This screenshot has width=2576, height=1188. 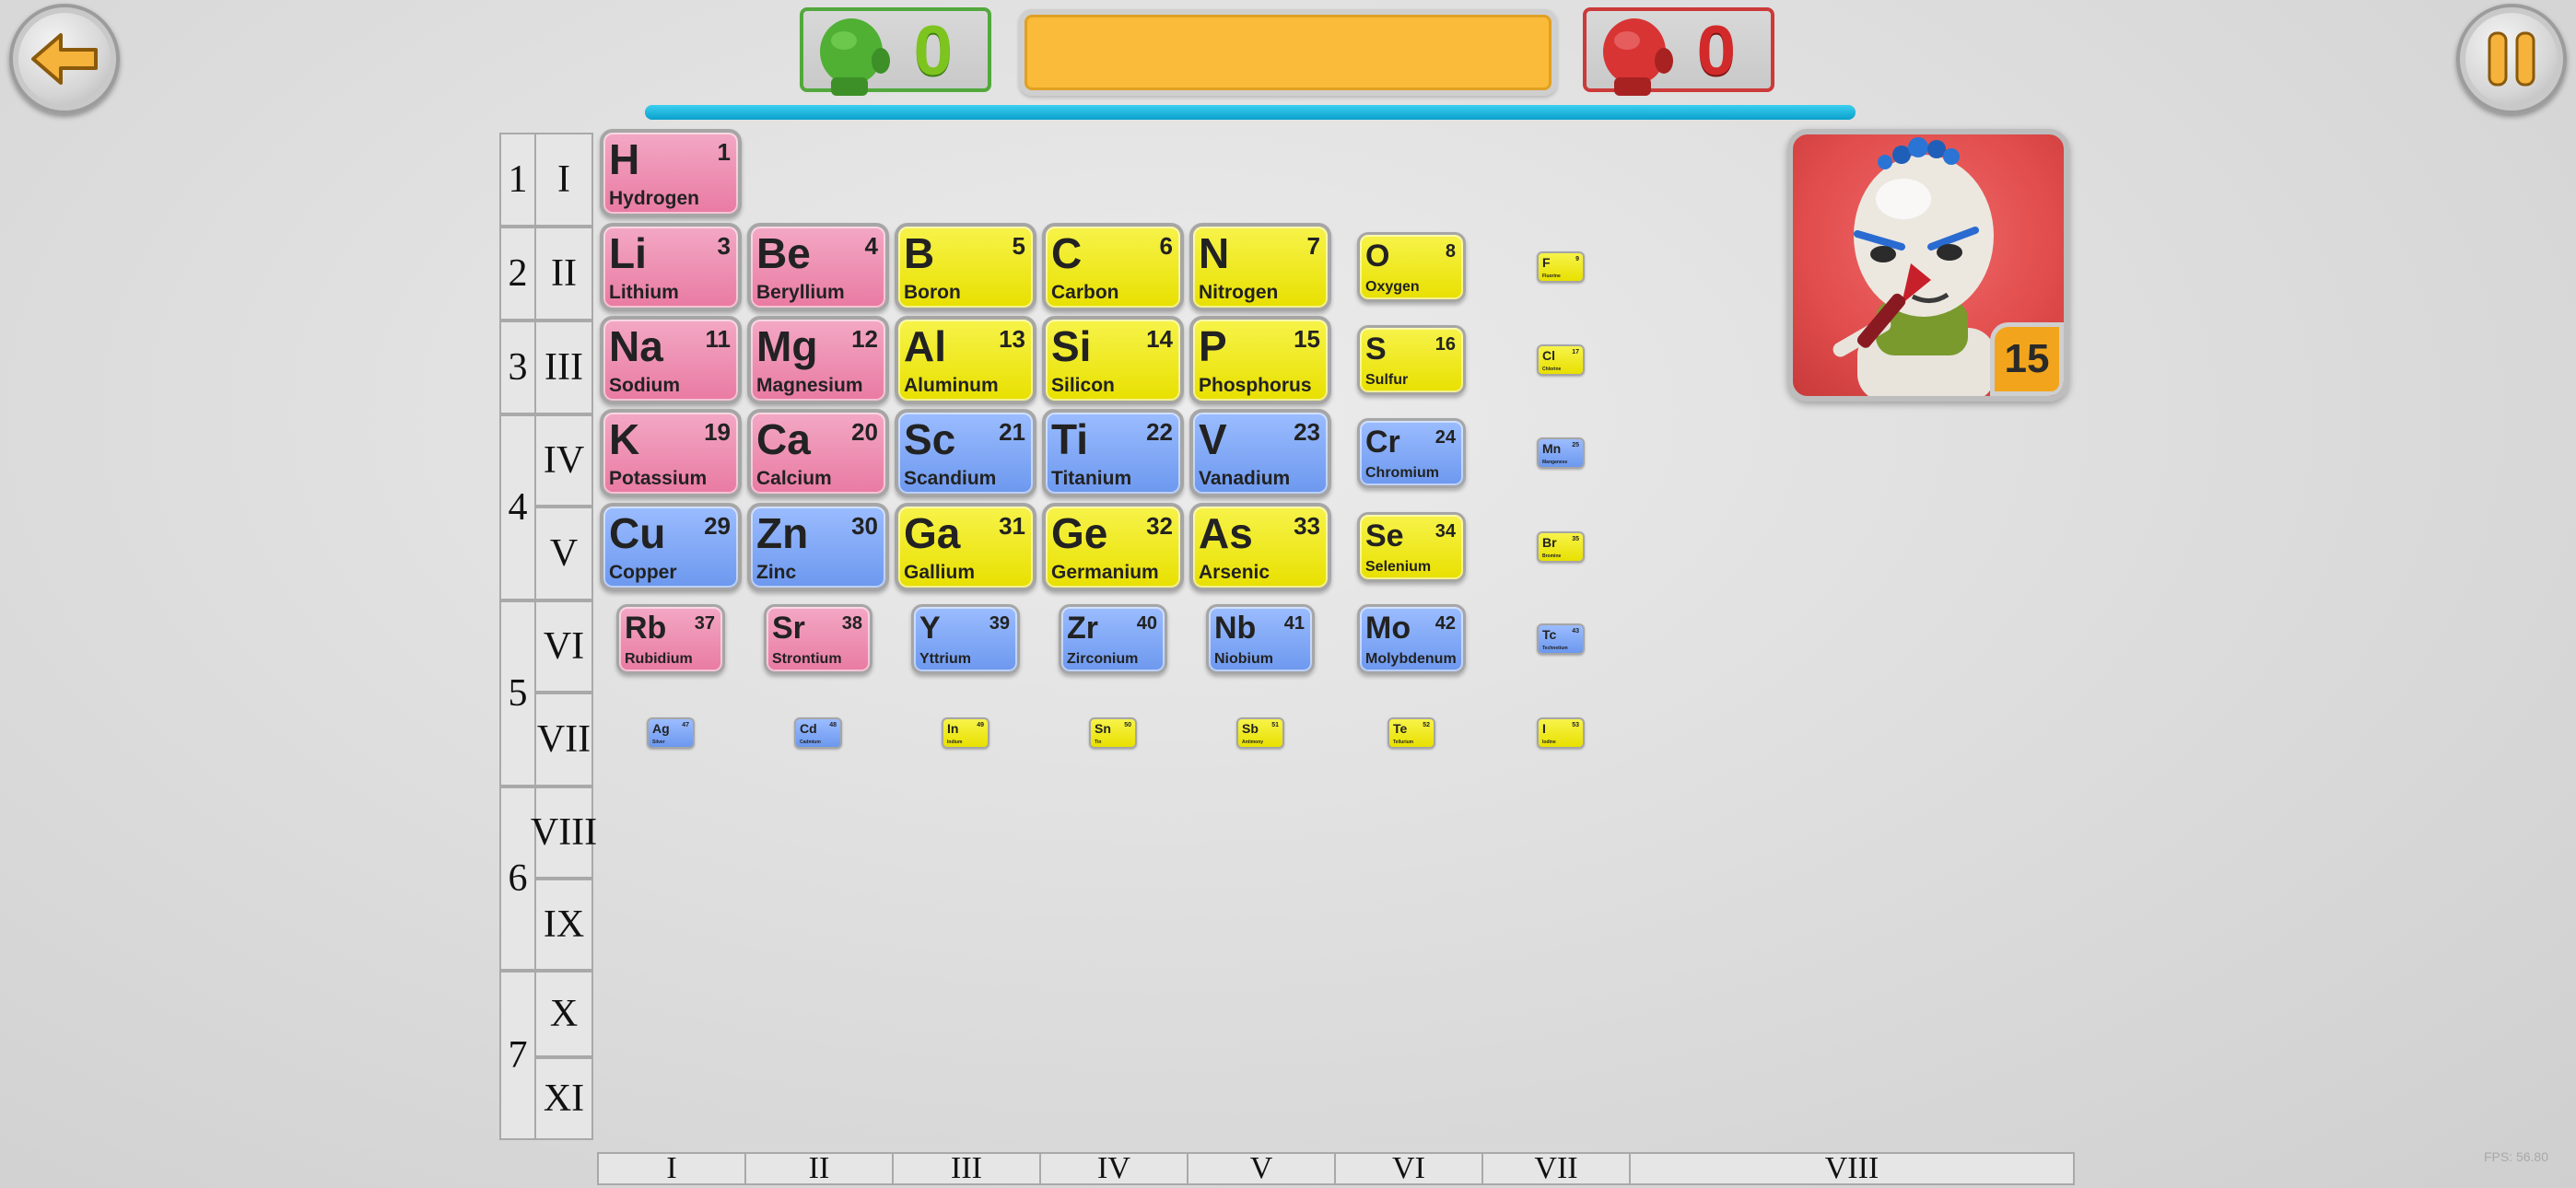 I want to click on player-score: 0, so click(x=933, y=51).